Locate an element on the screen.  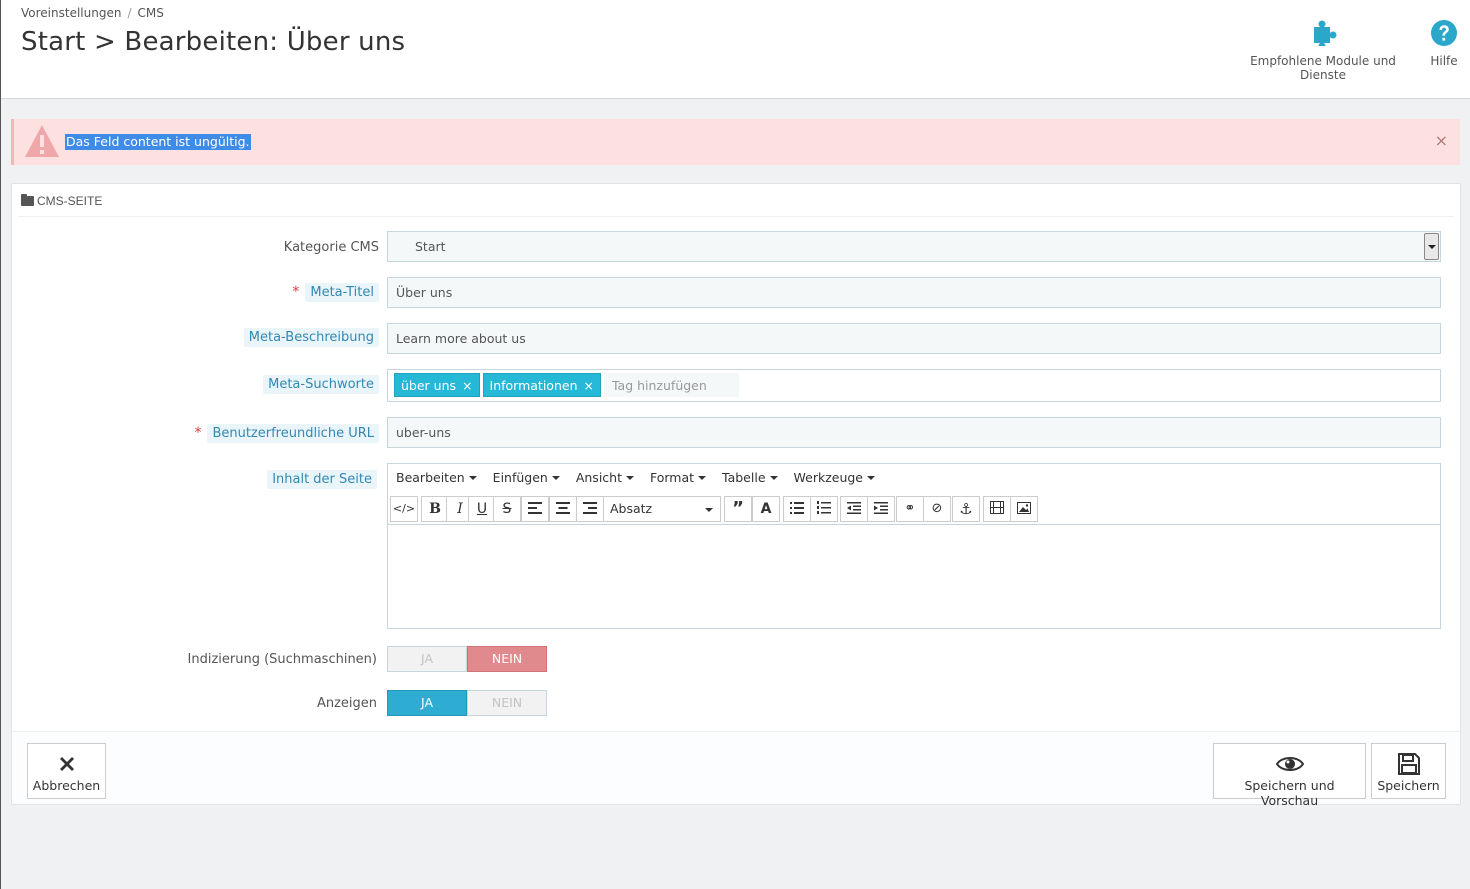
breadcrumb-item-preferences: Voreinstellungen is located at coordinates (71, 13).